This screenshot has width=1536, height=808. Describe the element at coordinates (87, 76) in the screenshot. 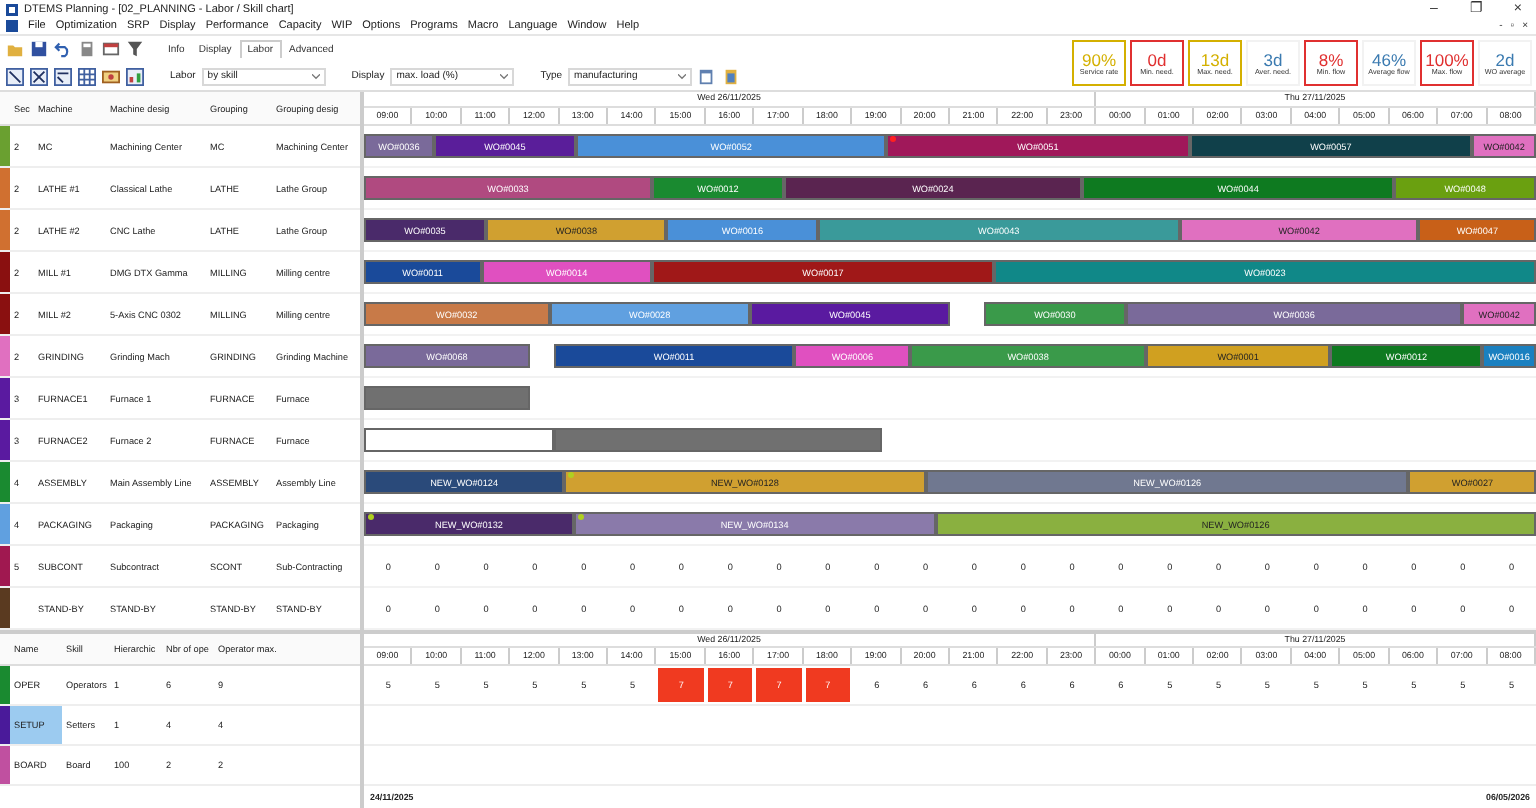

I see `table-icon` at that location.